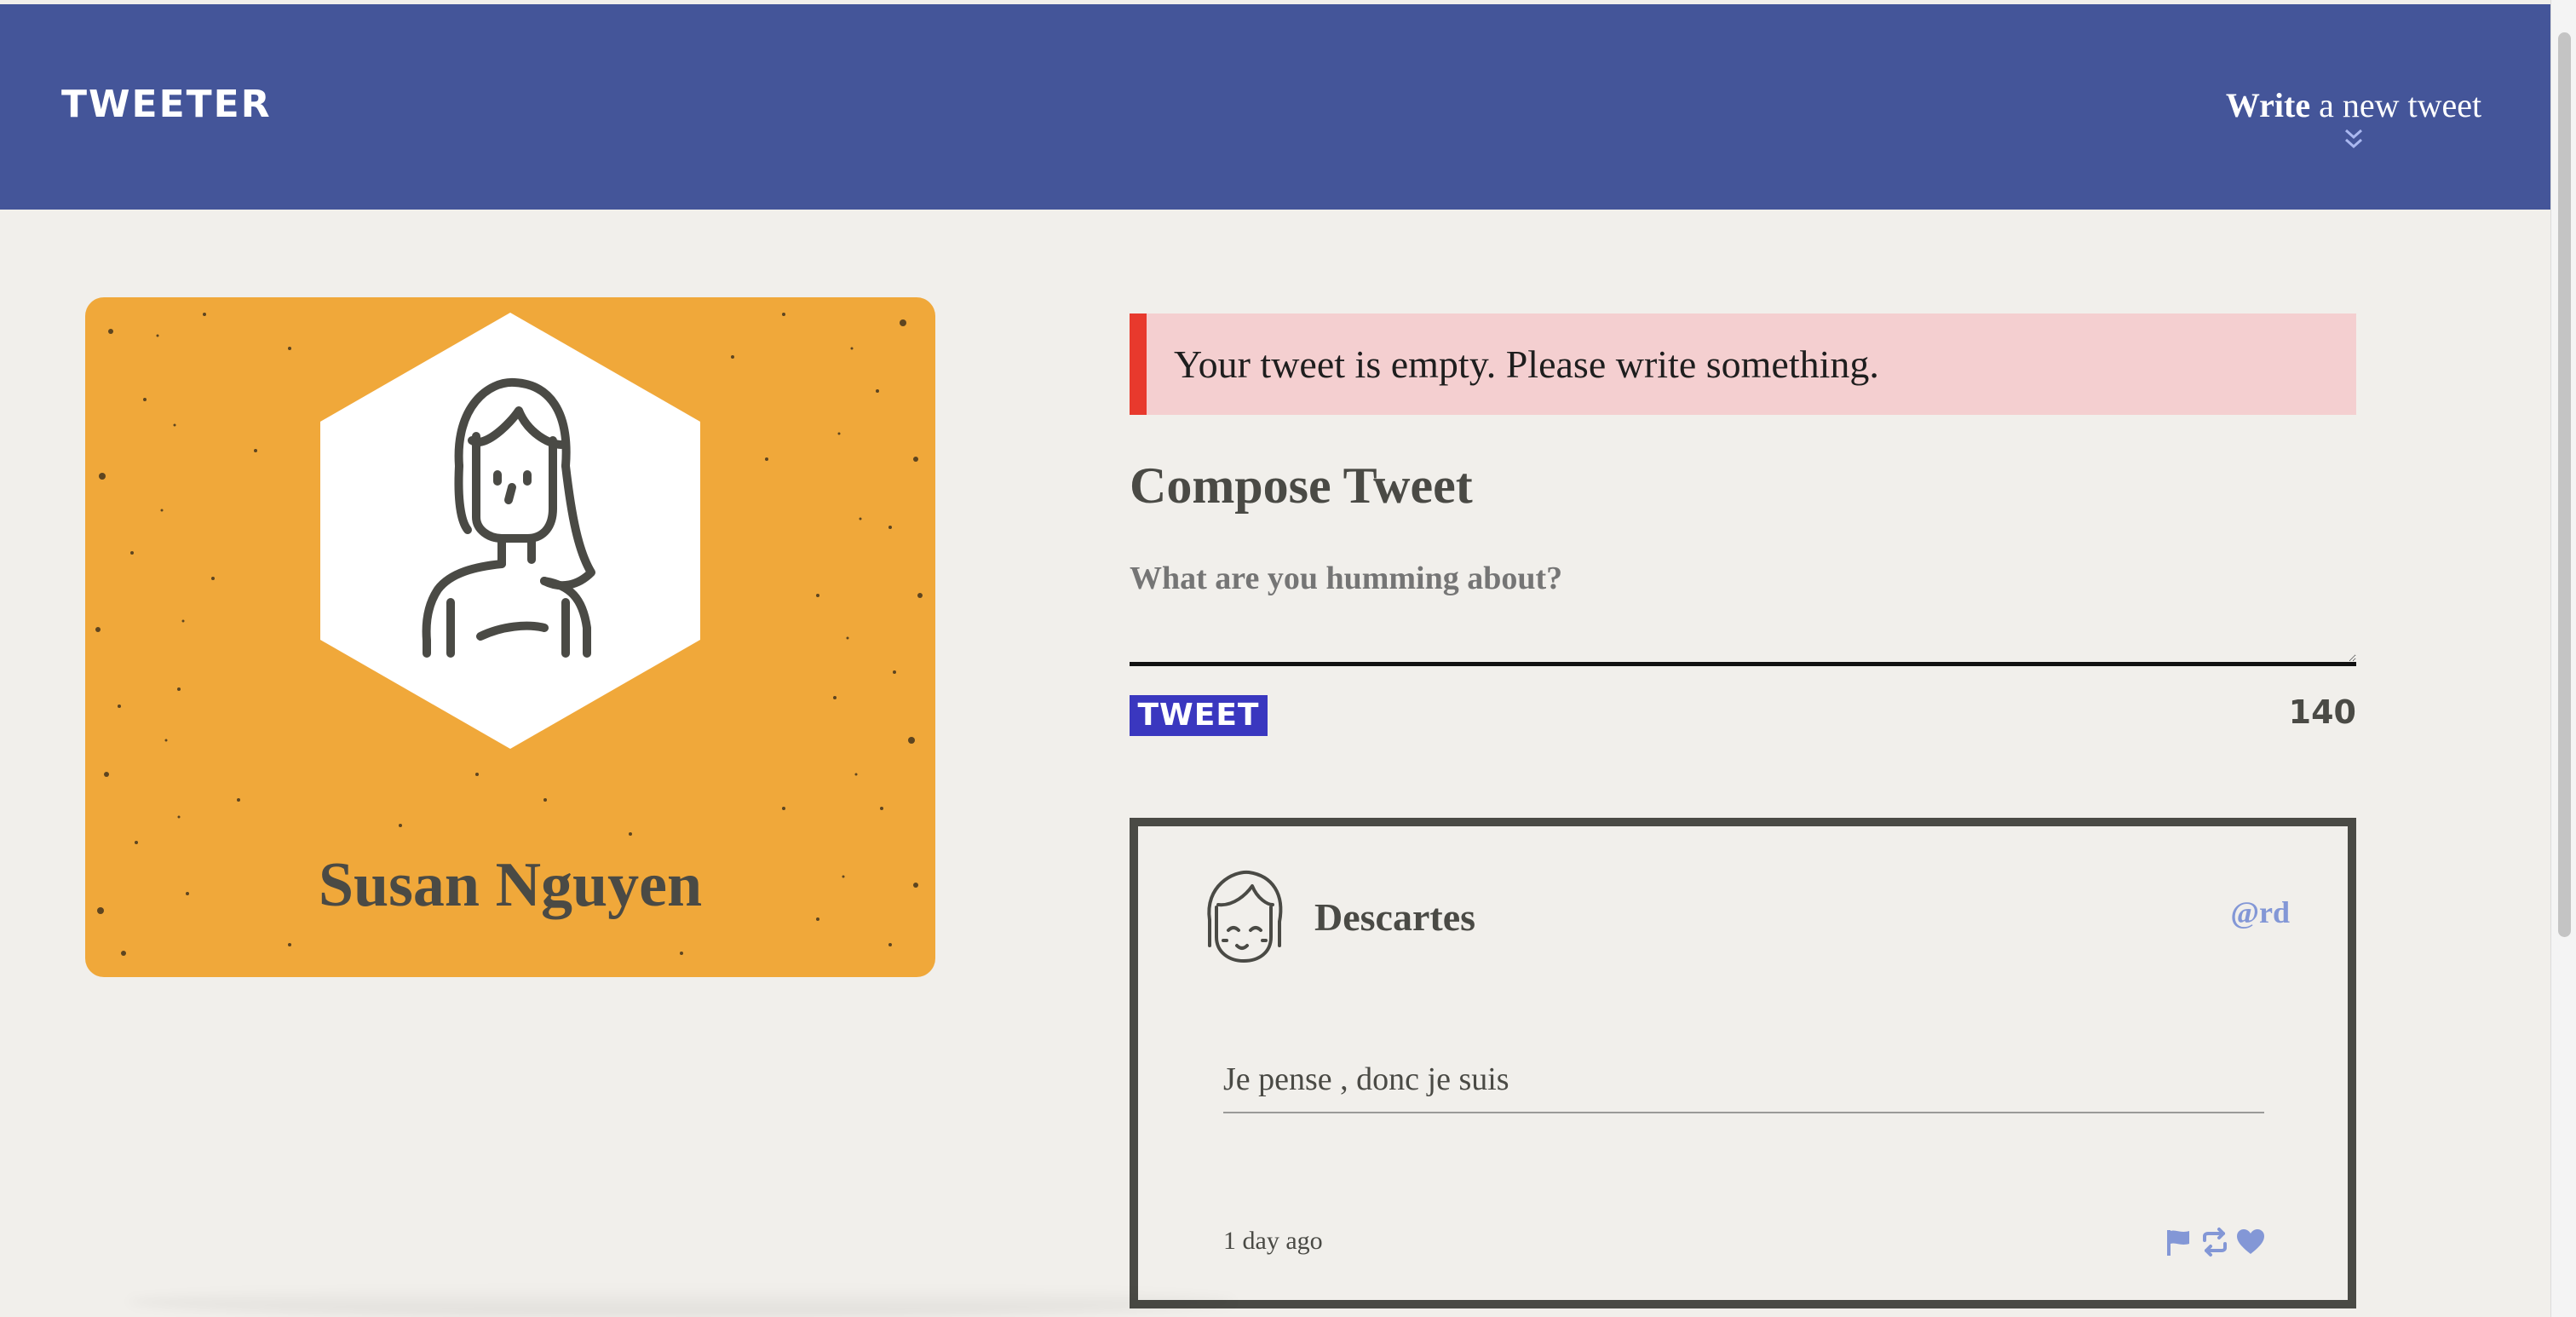 Image resolution: width=2576 pixels, height=1317 pixels. Describe the element at coordinates (1744, 1087) in the screenshot. I see `tweet-content: Je pense , donc je suis` at that location.